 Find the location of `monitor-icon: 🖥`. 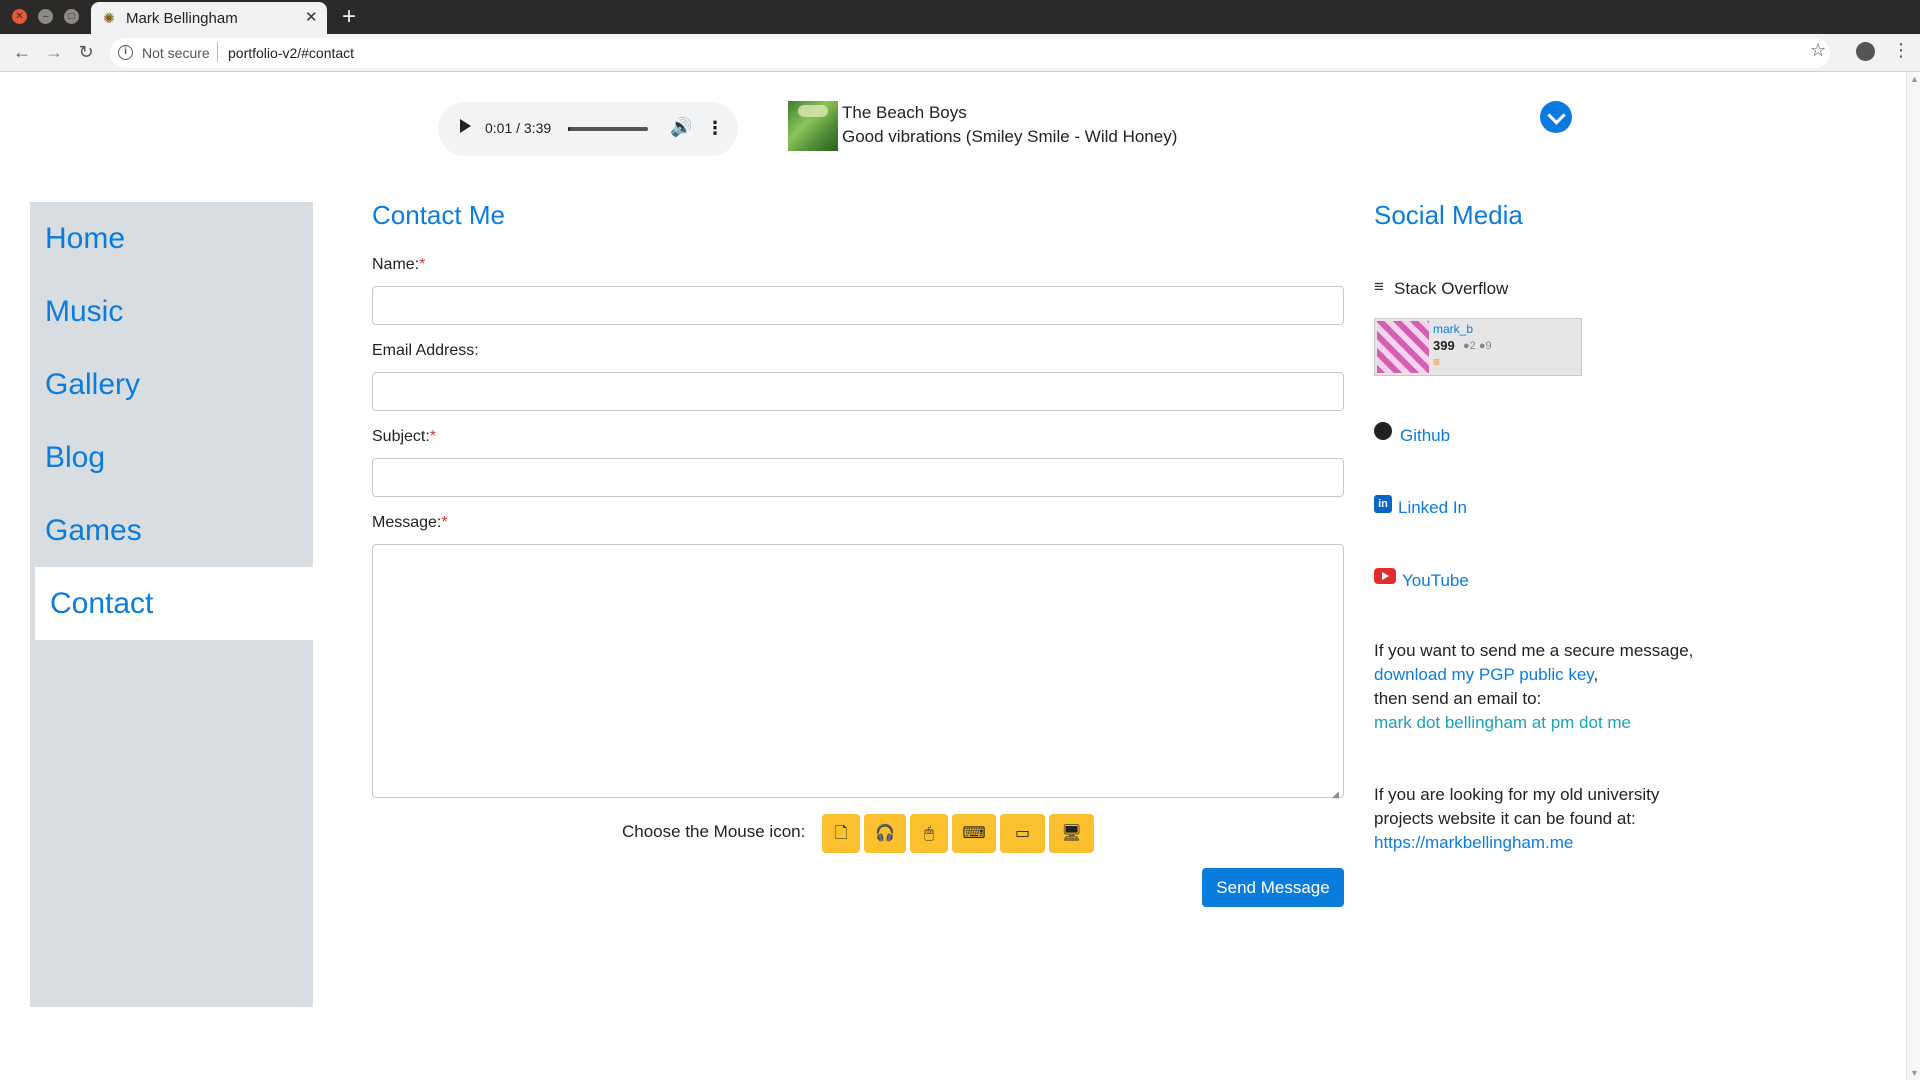

monitor-icon: 🖥 is located at coordinates (1071, 833).